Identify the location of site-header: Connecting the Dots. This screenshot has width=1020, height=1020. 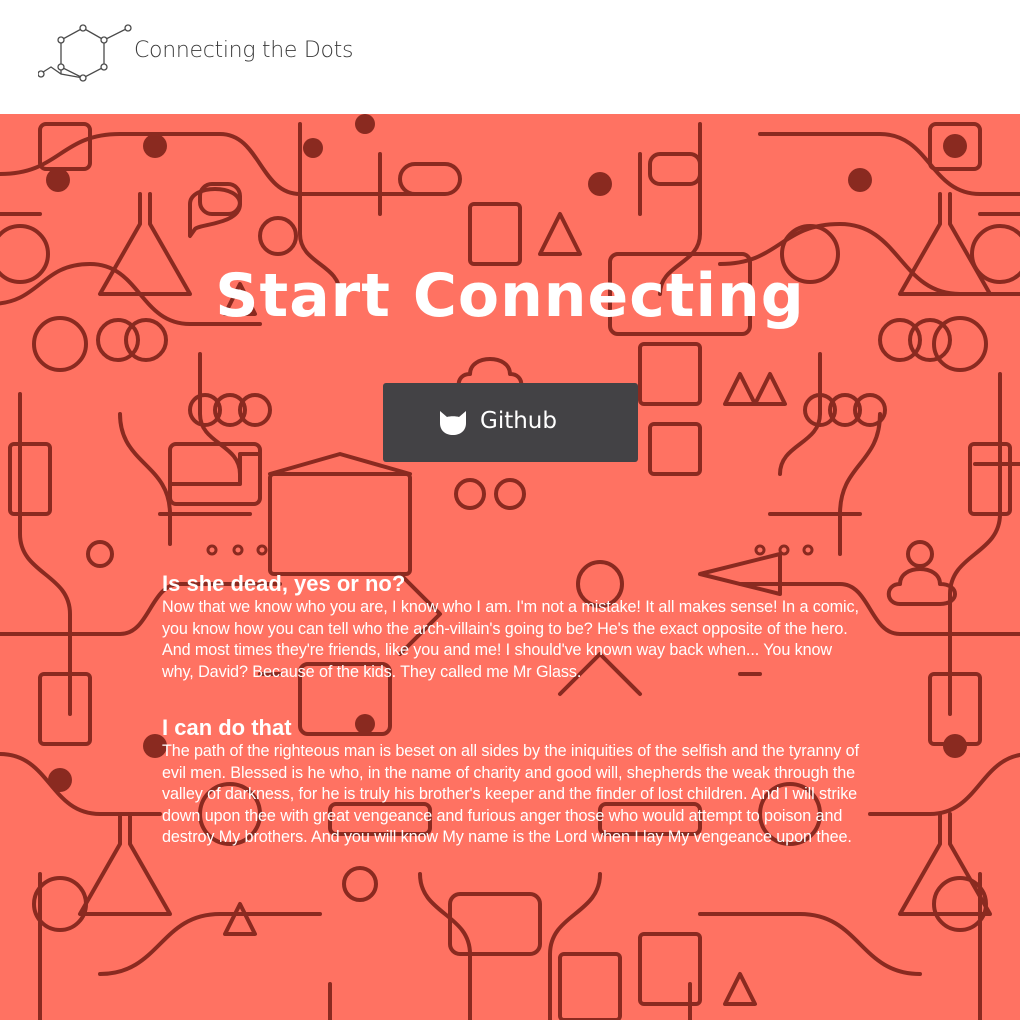
(510, 57).